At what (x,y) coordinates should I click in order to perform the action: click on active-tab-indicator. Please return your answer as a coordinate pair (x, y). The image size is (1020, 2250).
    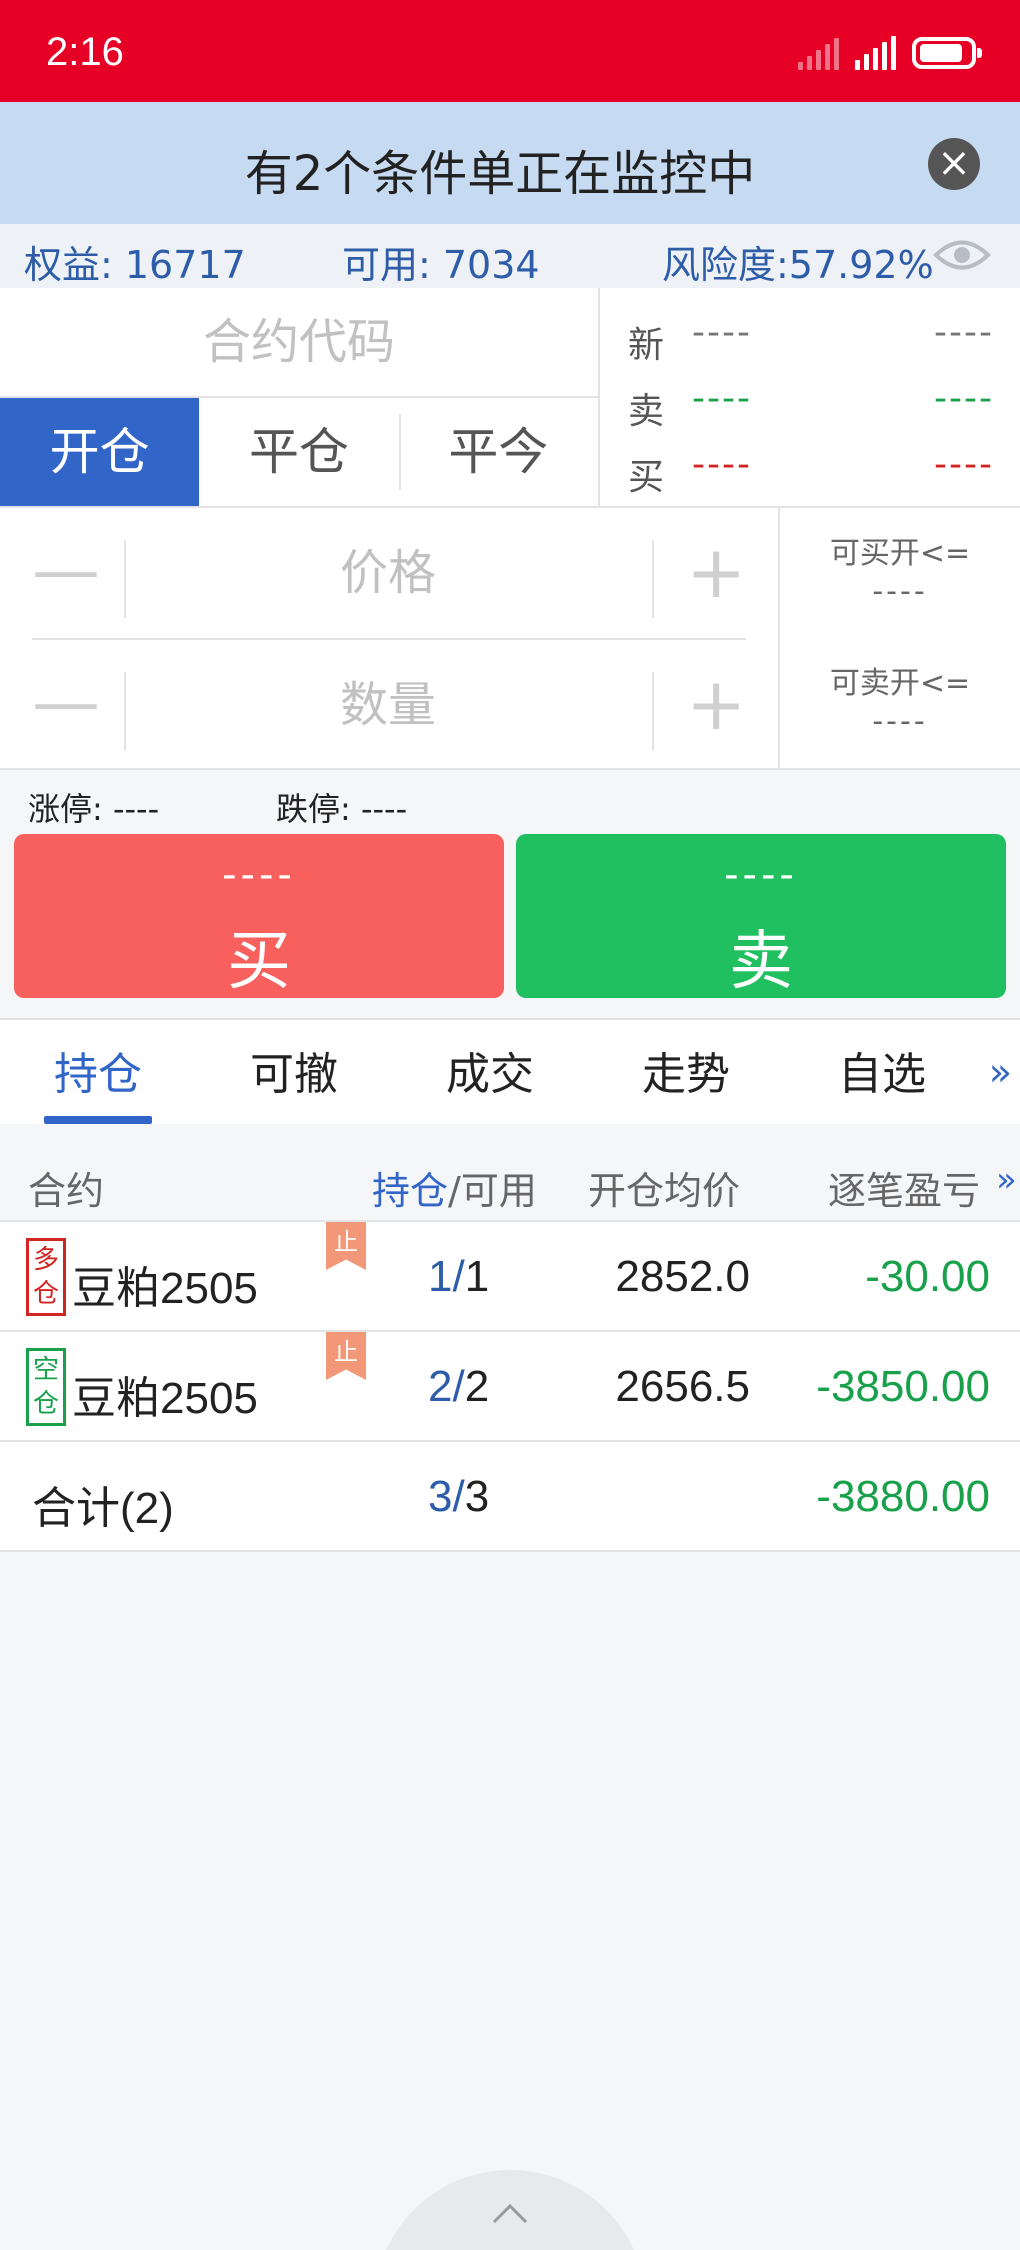
    Looking at the image, I should click on (98, 1120).